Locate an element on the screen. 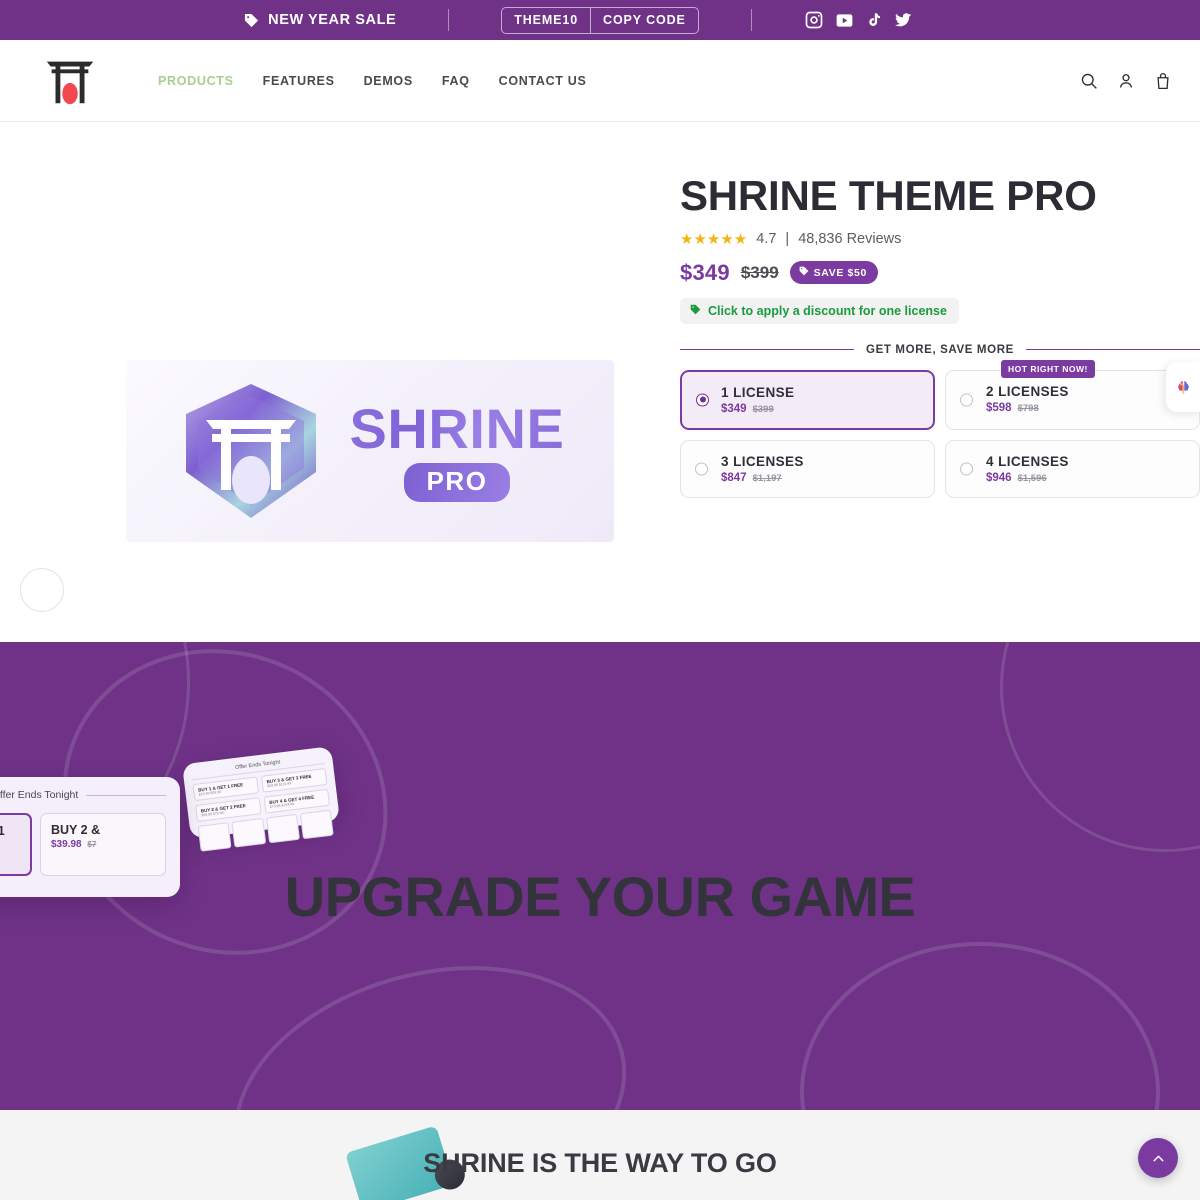  offer-option-price: $39.98 is located at coordinates (66, 844).